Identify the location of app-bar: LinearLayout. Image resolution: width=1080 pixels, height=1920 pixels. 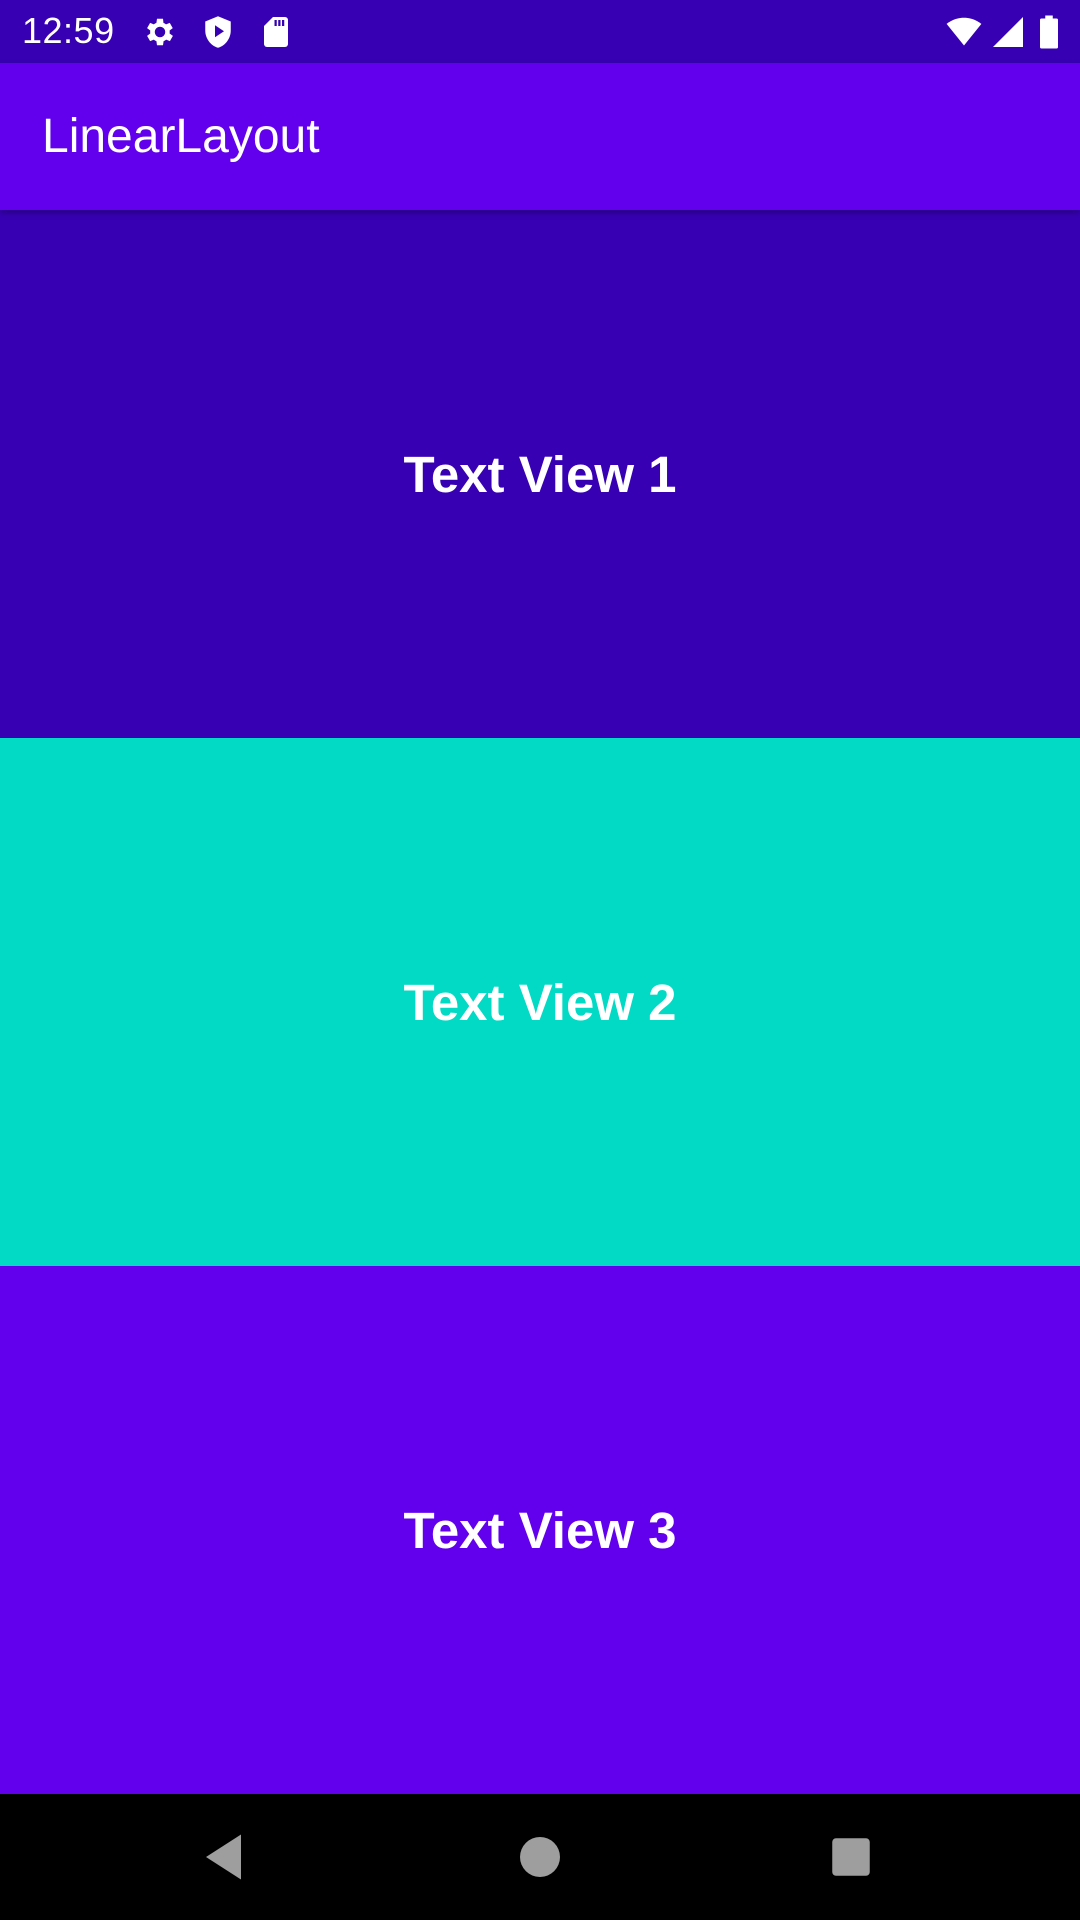
(540, 136).